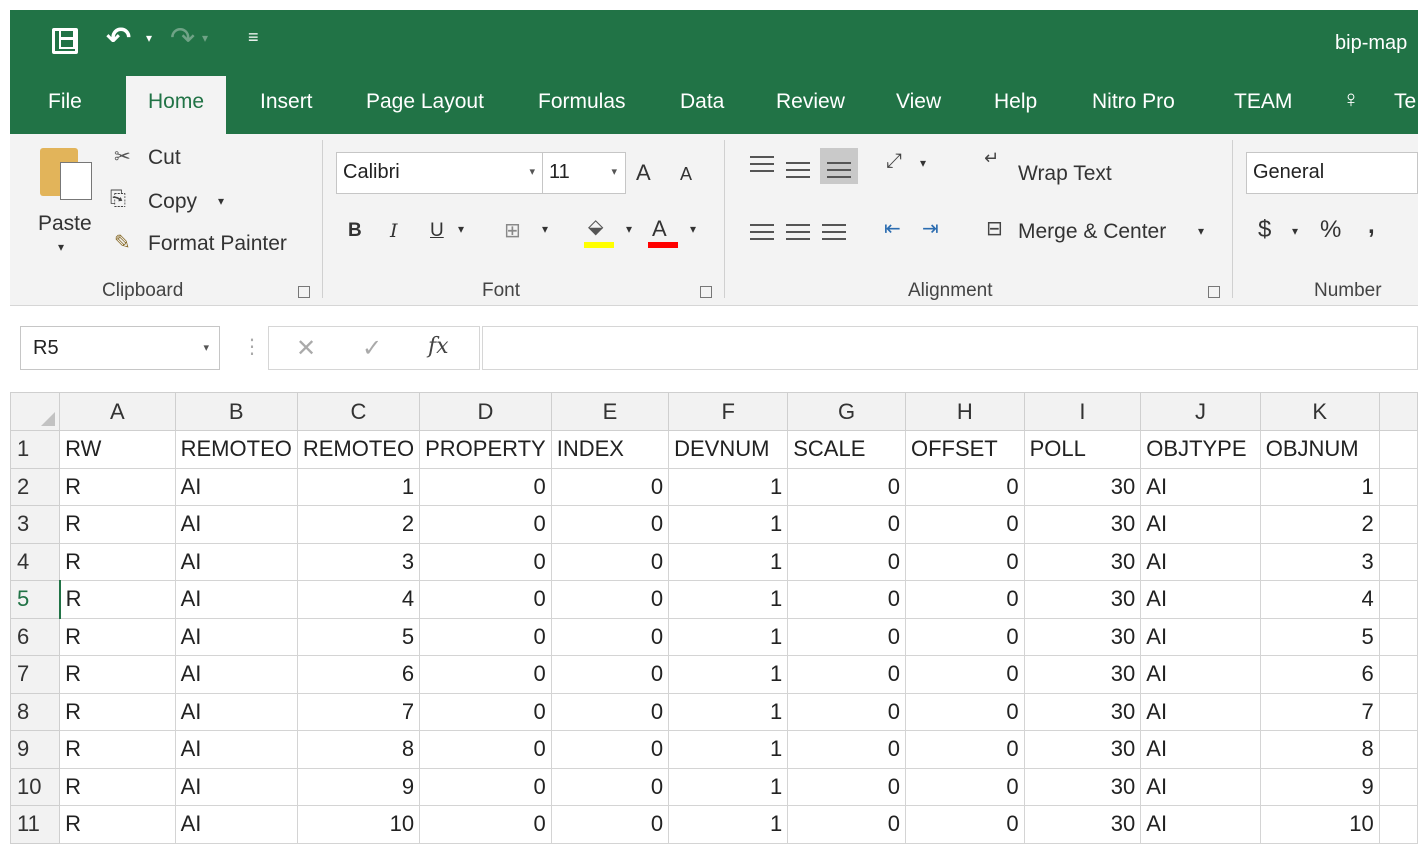  What do you see at coordinates (172, 202) in the screenshot?
I see `copy-button: Copy` at bounding box center [172, 202].